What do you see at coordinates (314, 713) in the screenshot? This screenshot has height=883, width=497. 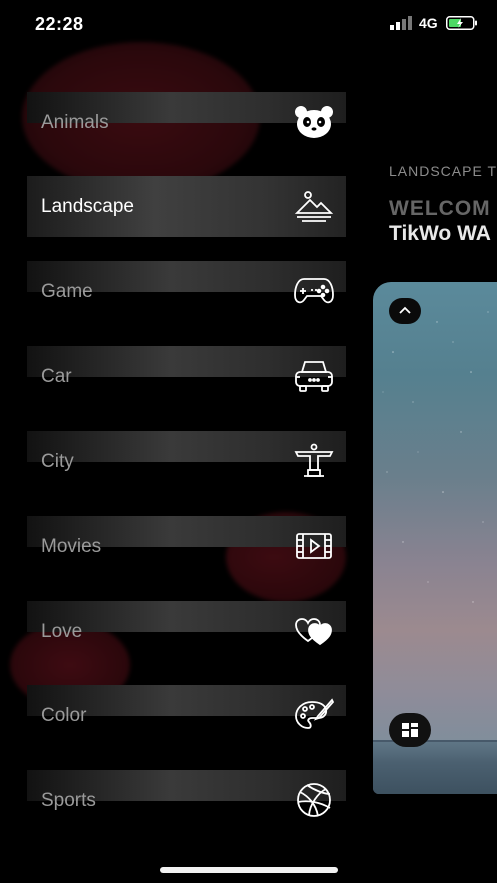 I see `palette-icon` at bounding box center [314, 713].